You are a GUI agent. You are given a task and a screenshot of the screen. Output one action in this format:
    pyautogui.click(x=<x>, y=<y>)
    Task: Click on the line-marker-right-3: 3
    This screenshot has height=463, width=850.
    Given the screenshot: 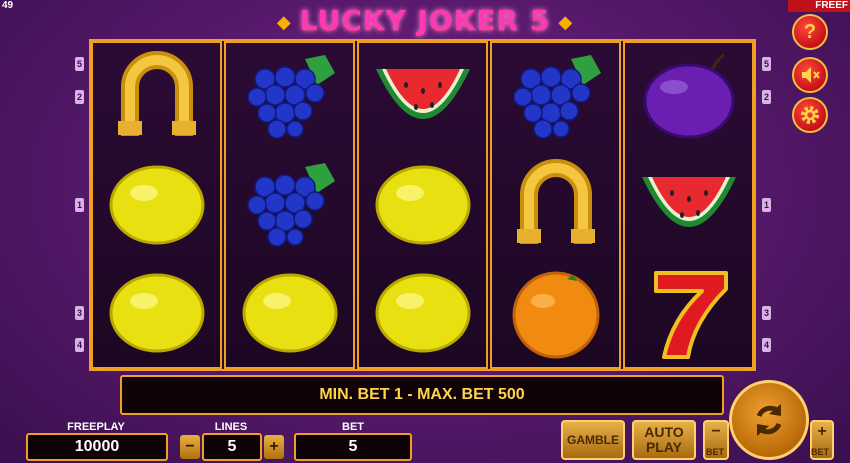 What is the action you would take?
    pyautogui.click(x=766, y=313)
    